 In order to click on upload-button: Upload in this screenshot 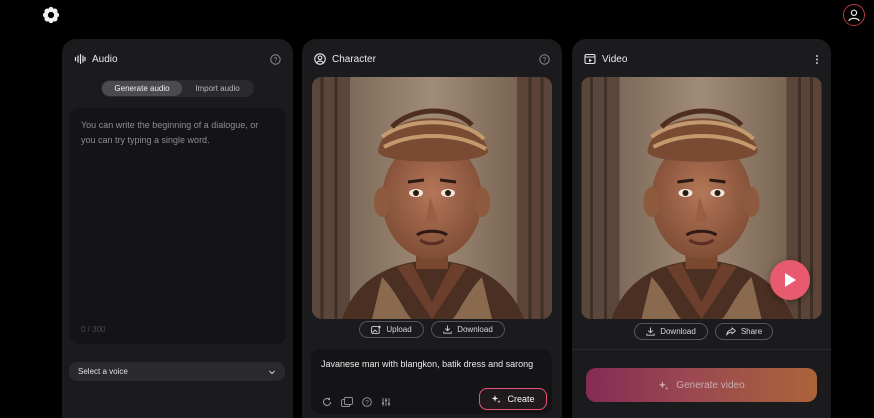, I will do `click(391, 329)`.